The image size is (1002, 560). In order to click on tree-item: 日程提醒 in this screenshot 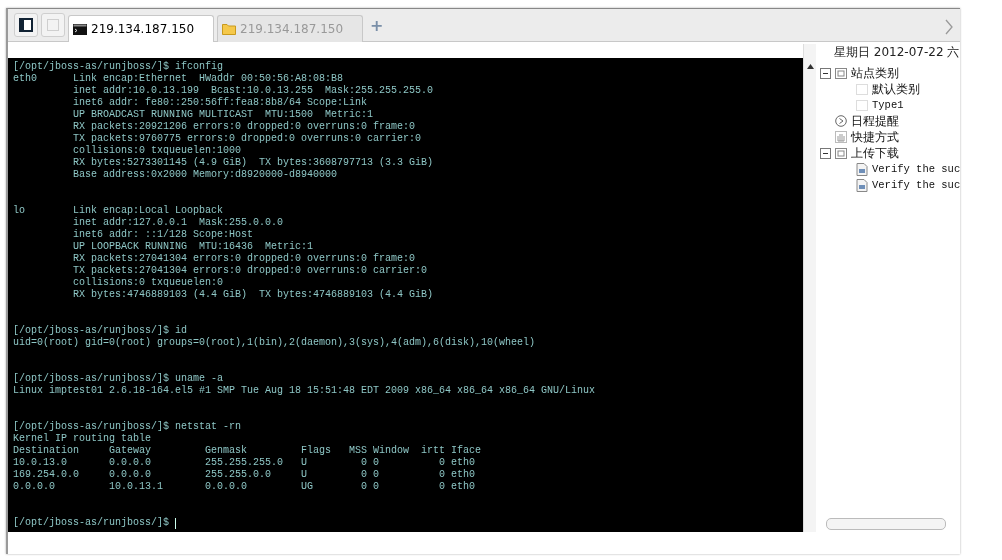, I will do `click(875, 121)`.